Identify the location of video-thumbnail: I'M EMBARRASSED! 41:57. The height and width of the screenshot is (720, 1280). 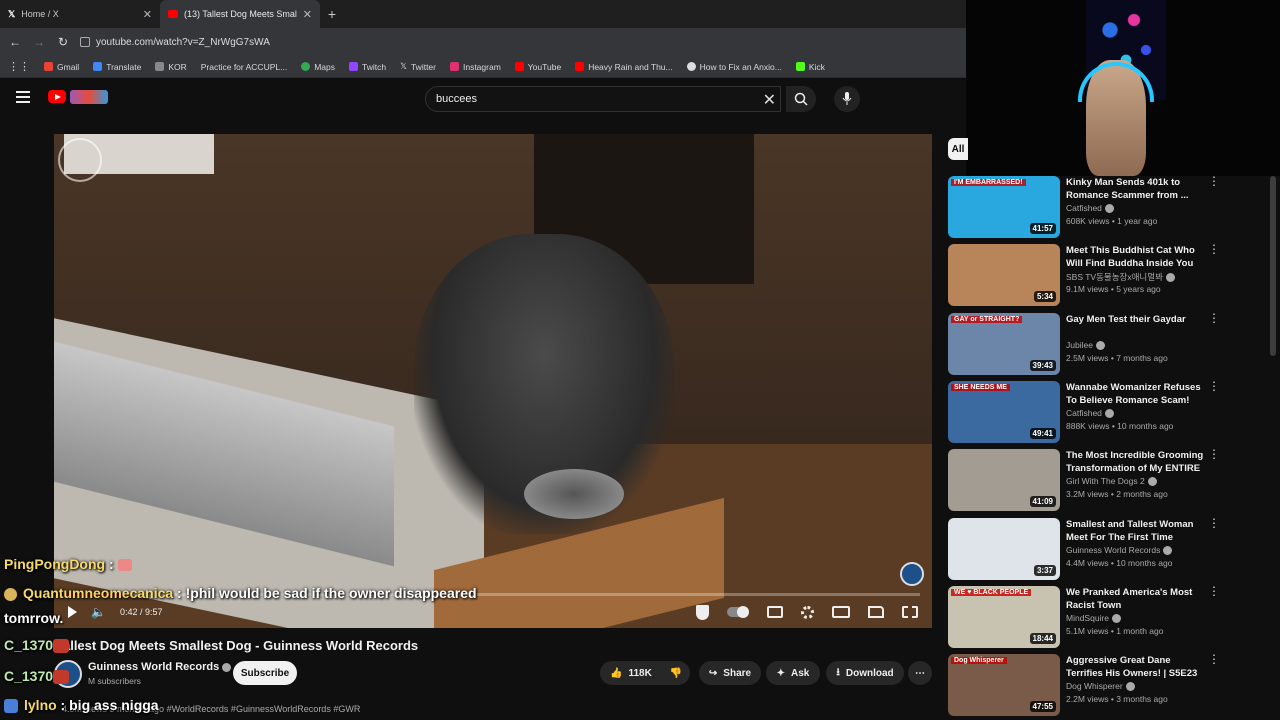
(1004, 207).